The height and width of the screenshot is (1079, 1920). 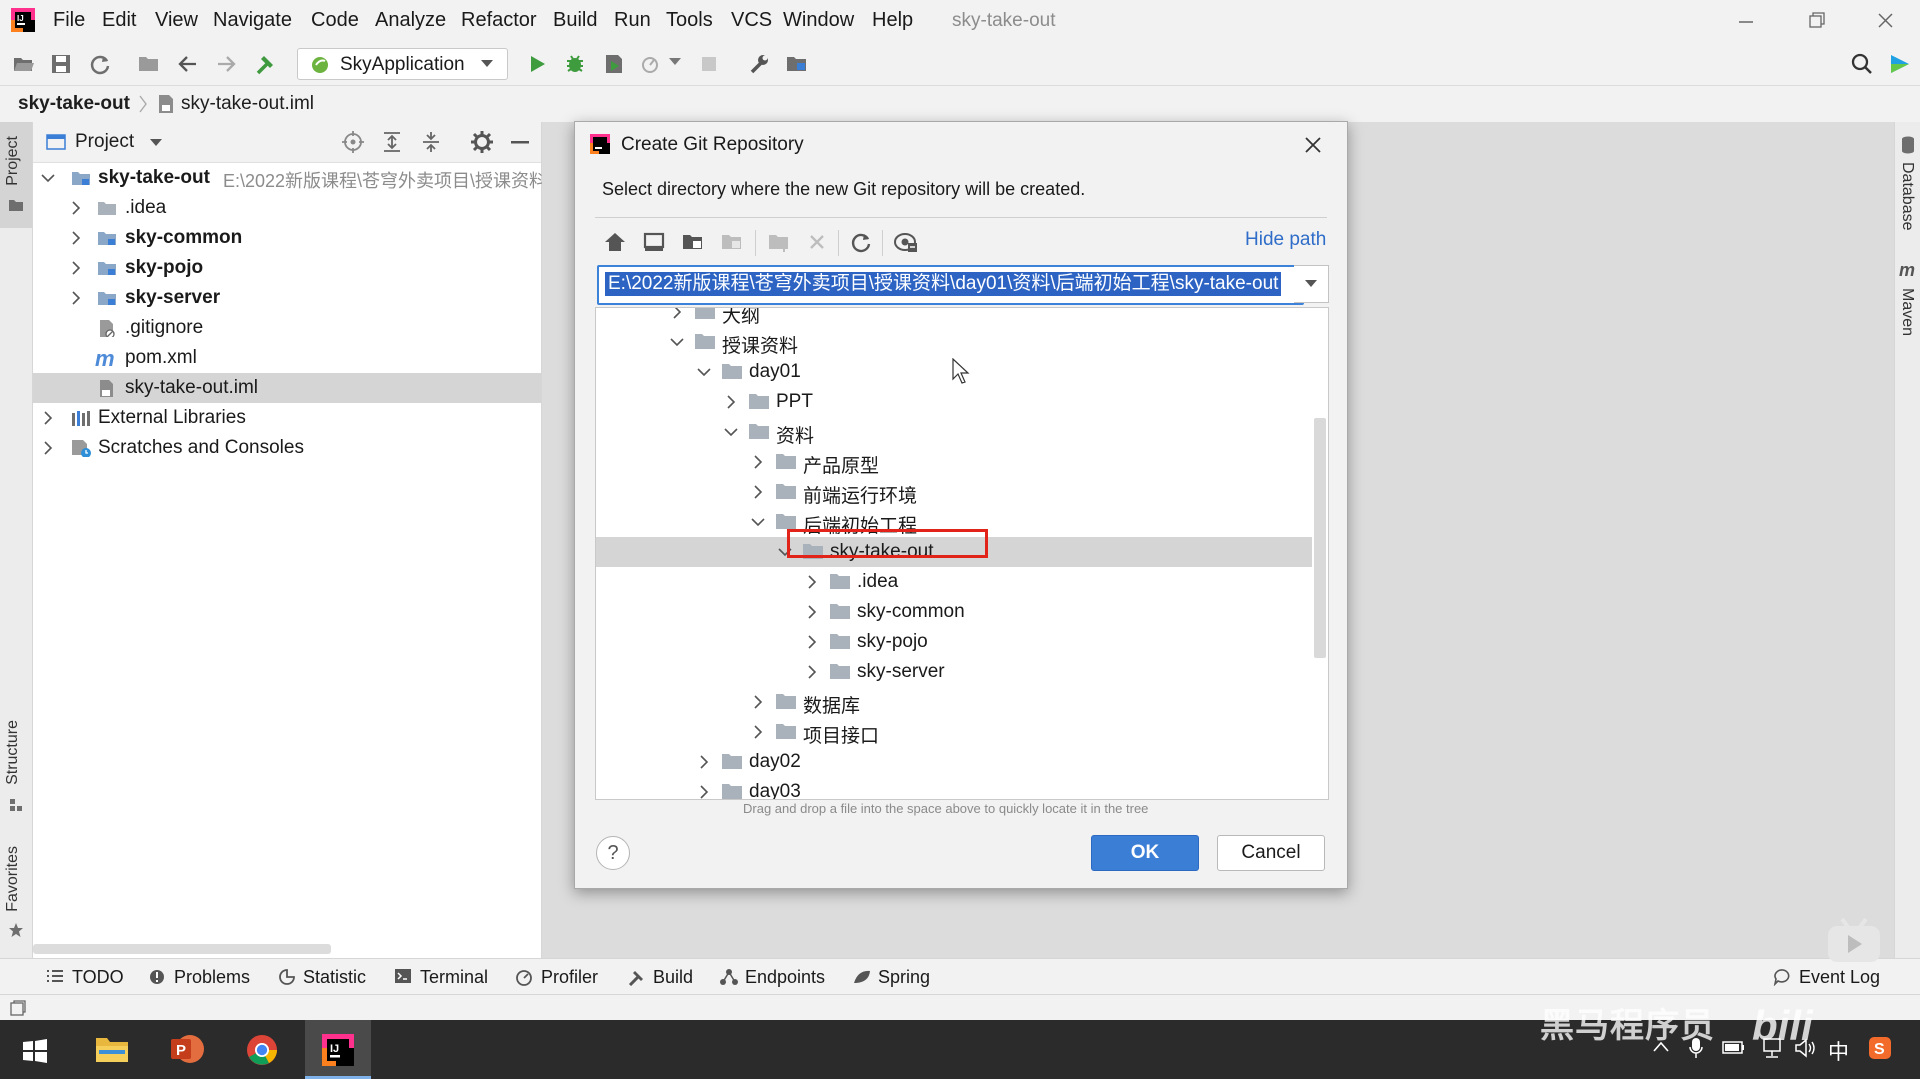 I want to click on jetbrains-toolbox-icon, so click(x=1900, y=64).